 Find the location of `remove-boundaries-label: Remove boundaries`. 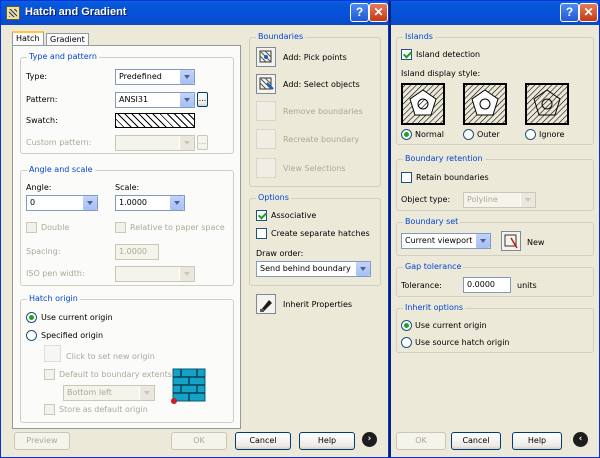

remove-boundaries-label: Remove boundaries is located at coordinates (323, 111).